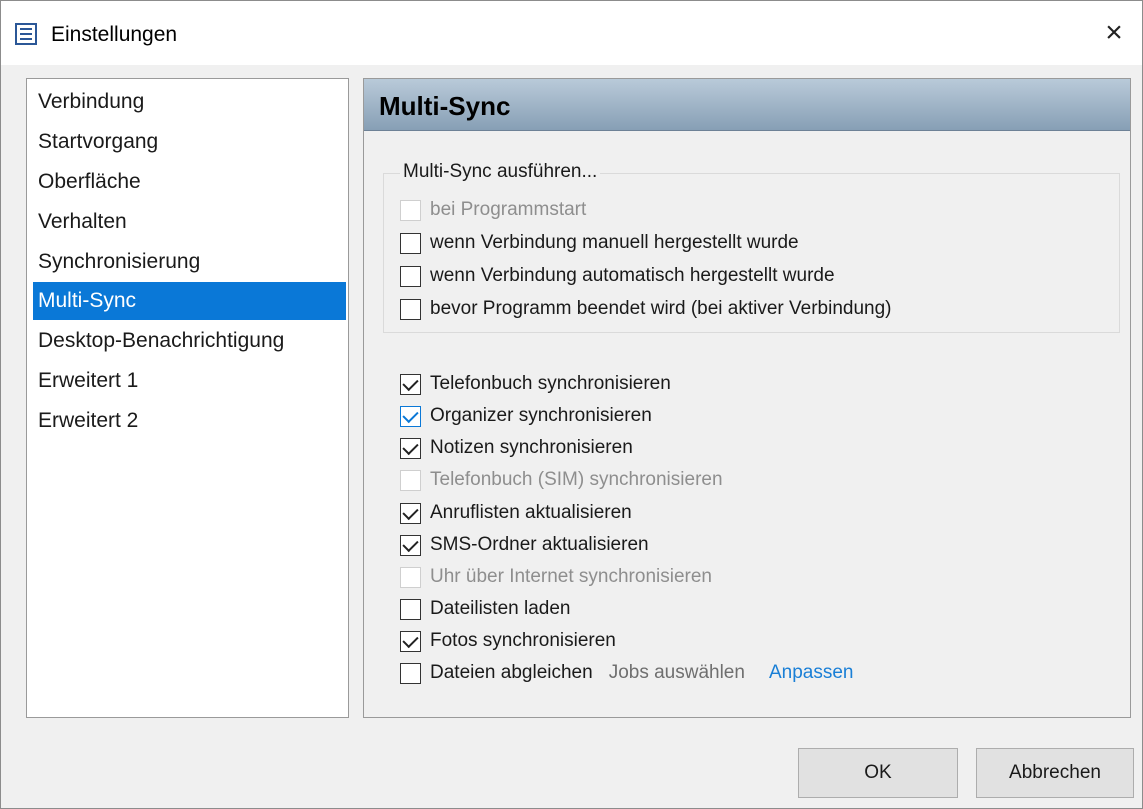  Describe the element at coordinates (1114, 33) in the screenshot. I see `close-icon: ×` at that location.